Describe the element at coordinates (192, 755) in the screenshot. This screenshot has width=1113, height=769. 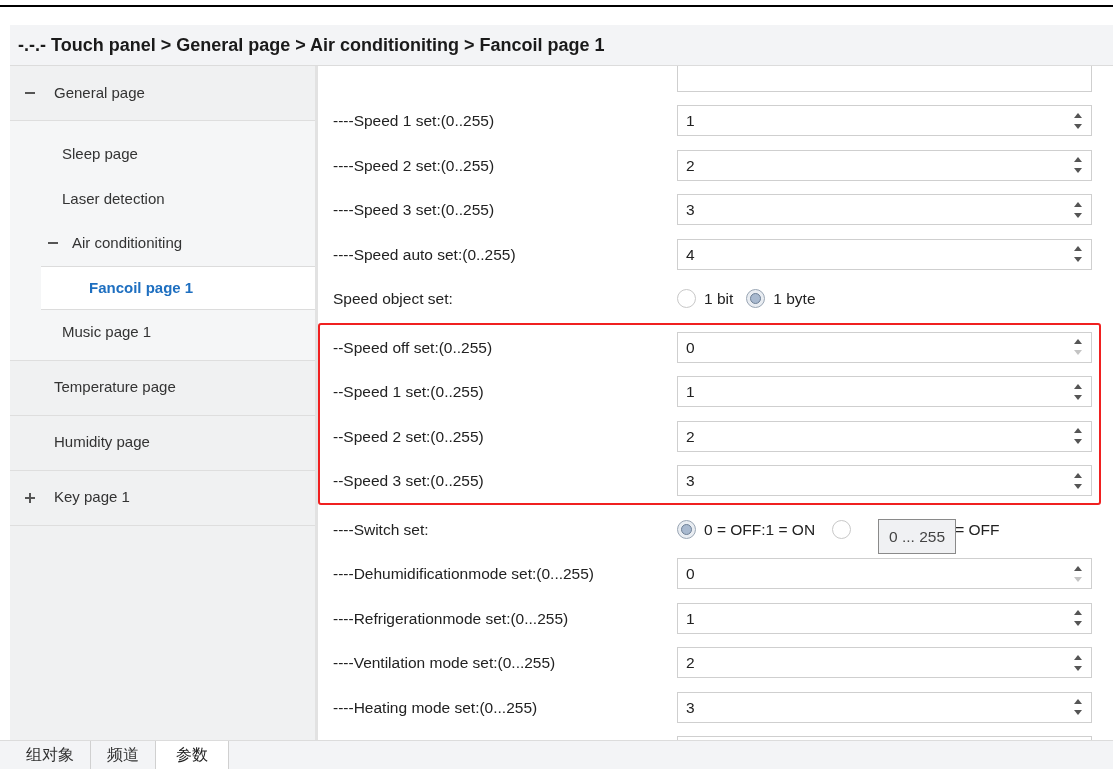
I see `tab: 参数` at that location.